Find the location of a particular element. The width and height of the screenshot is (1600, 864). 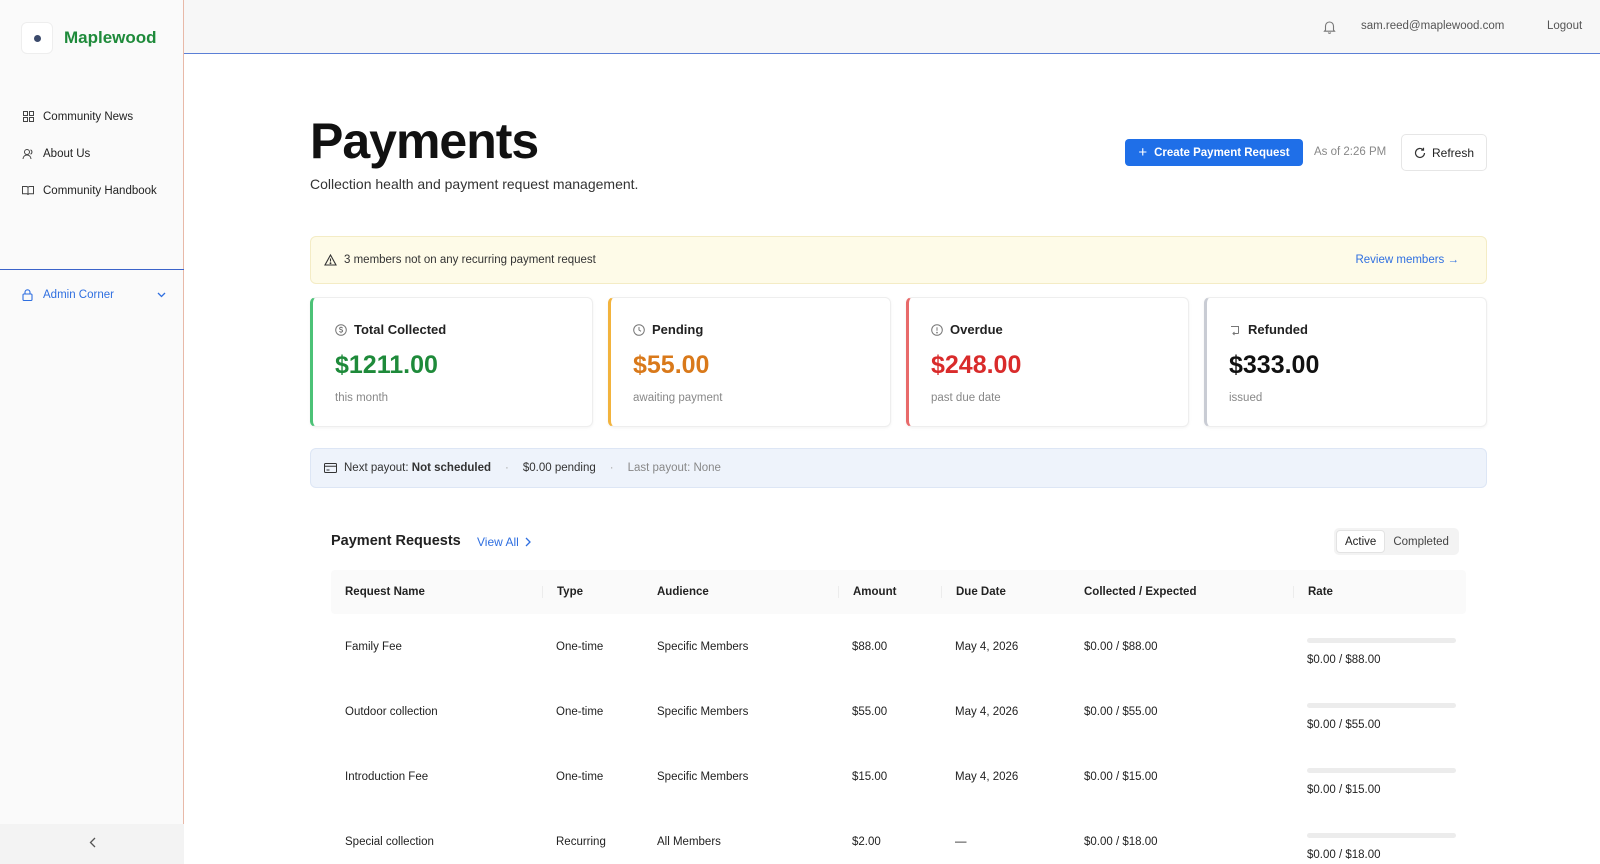

create-payment-request-button: + Create Payment Request is located at coordinates (1214, 152).